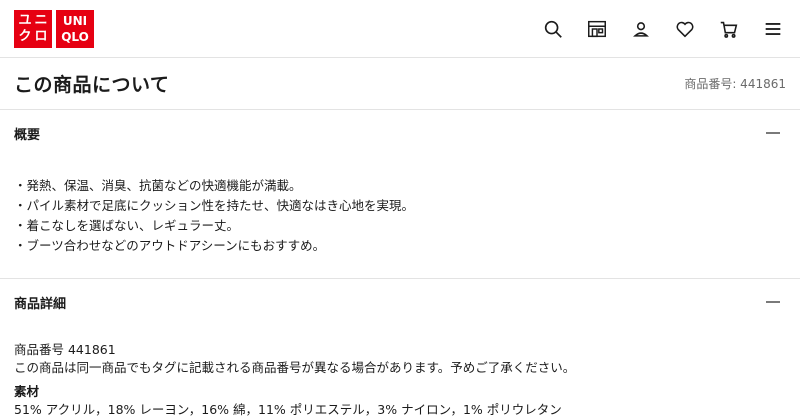 The width and height of the screenshot is (800, 420). I want to click on heart-icon, so click(685, 29).